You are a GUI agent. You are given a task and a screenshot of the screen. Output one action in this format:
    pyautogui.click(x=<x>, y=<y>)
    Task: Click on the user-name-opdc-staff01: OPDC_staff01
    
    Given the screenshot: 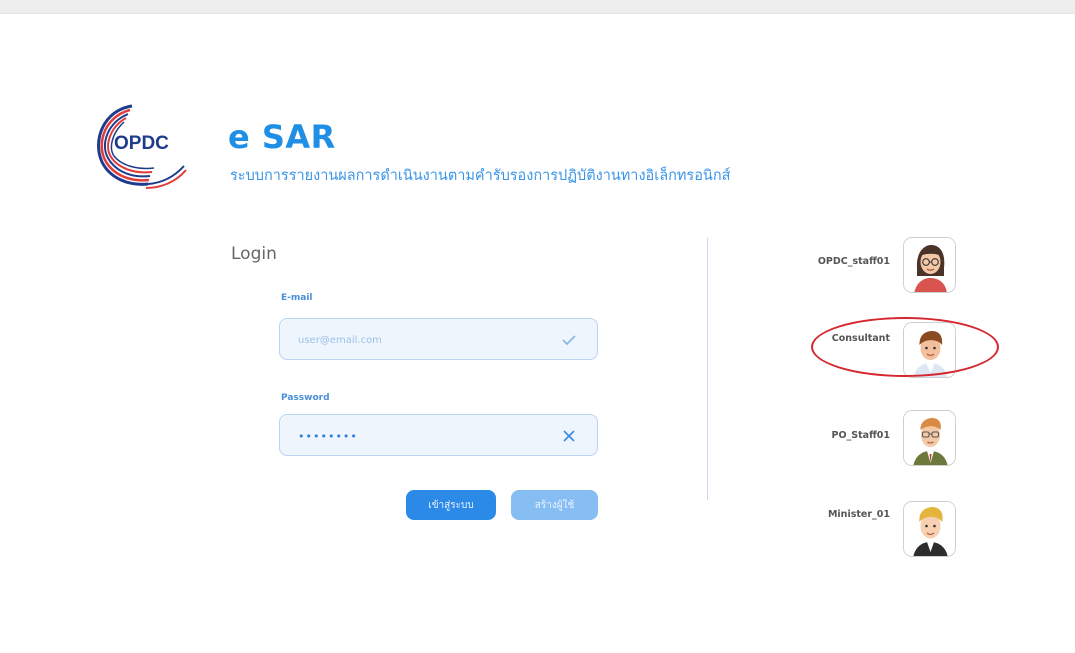 What is the action you would take?
    pyautogui.click(x=854, y=261)
    